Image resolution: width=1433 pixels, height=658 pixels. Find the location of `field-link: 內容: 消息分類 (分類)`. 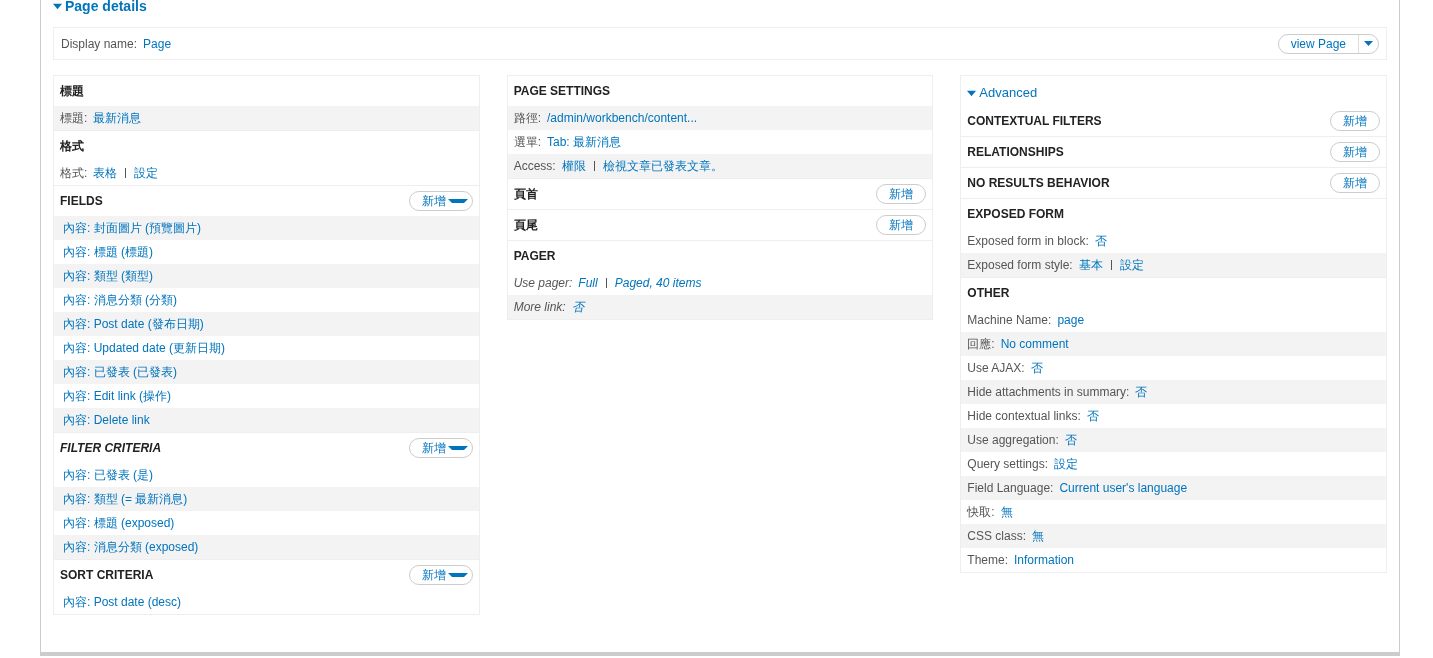

field-link: 內容: 消息分類 (分類) is located at coordinates (118, 300).